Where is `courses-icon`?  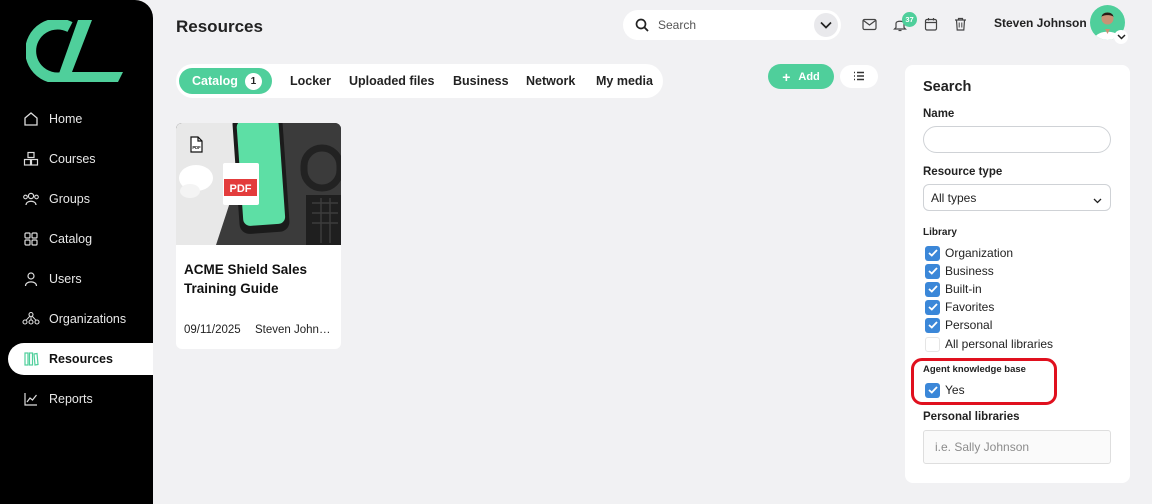 courses-icon is located at coordinates (31, 159).